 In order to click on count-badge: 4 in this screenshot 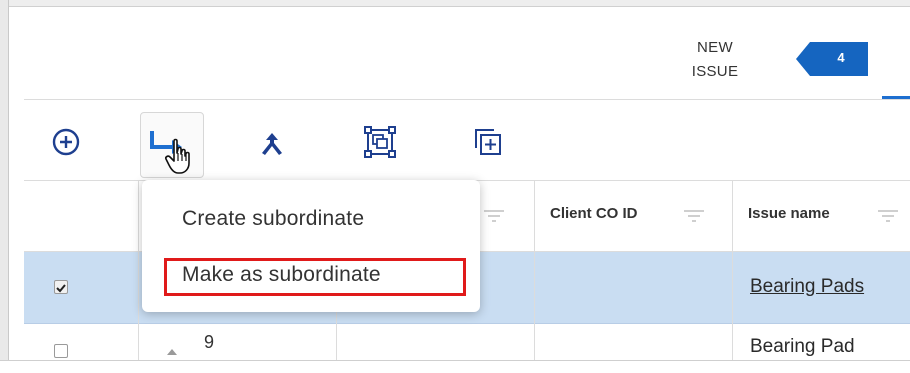, I will do `click(832, 59)`.